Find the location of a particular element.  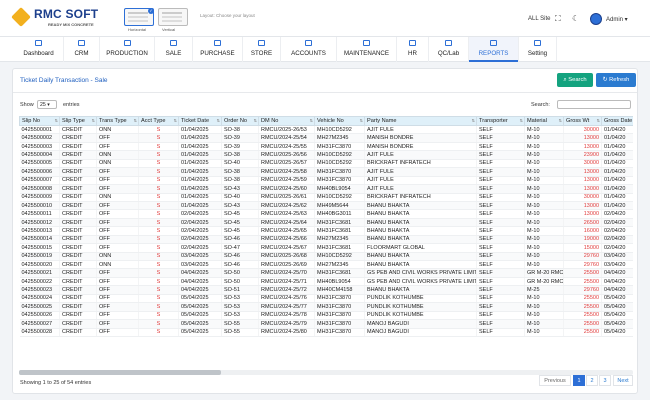

table-cell: 0425500023 is located at coordinates (39, 290).